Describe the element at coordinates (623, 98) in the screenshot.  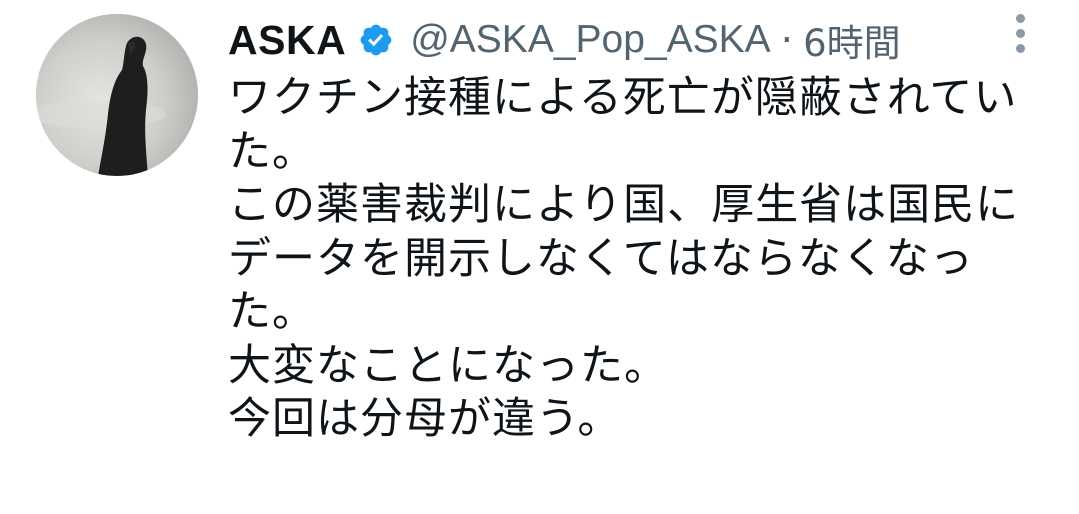
I see `tweet-line: ワクチン接種による死亡が隠蔽されてい` at that location.